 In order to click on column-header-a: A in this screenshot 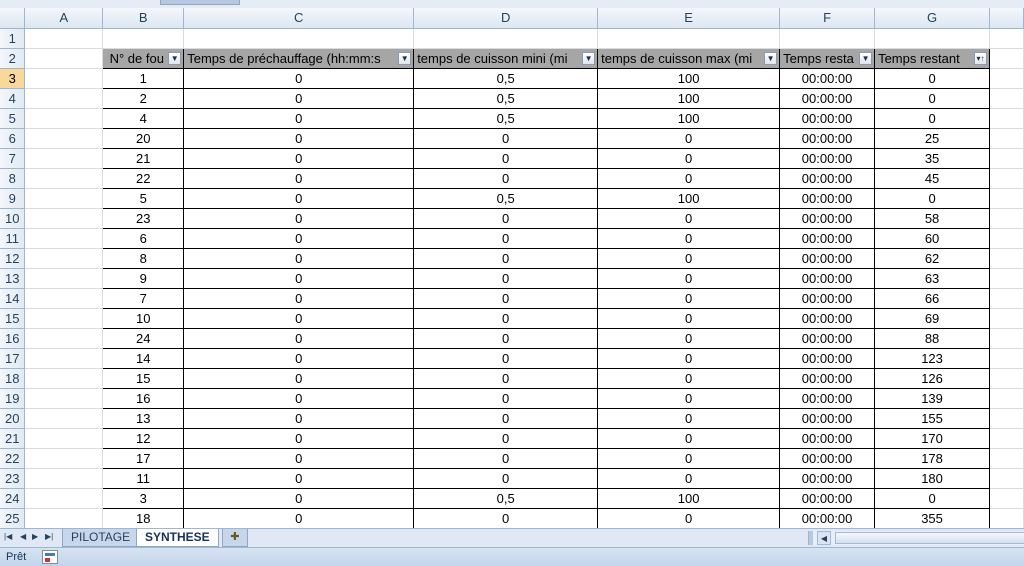, I will do `click(64, 18)`.